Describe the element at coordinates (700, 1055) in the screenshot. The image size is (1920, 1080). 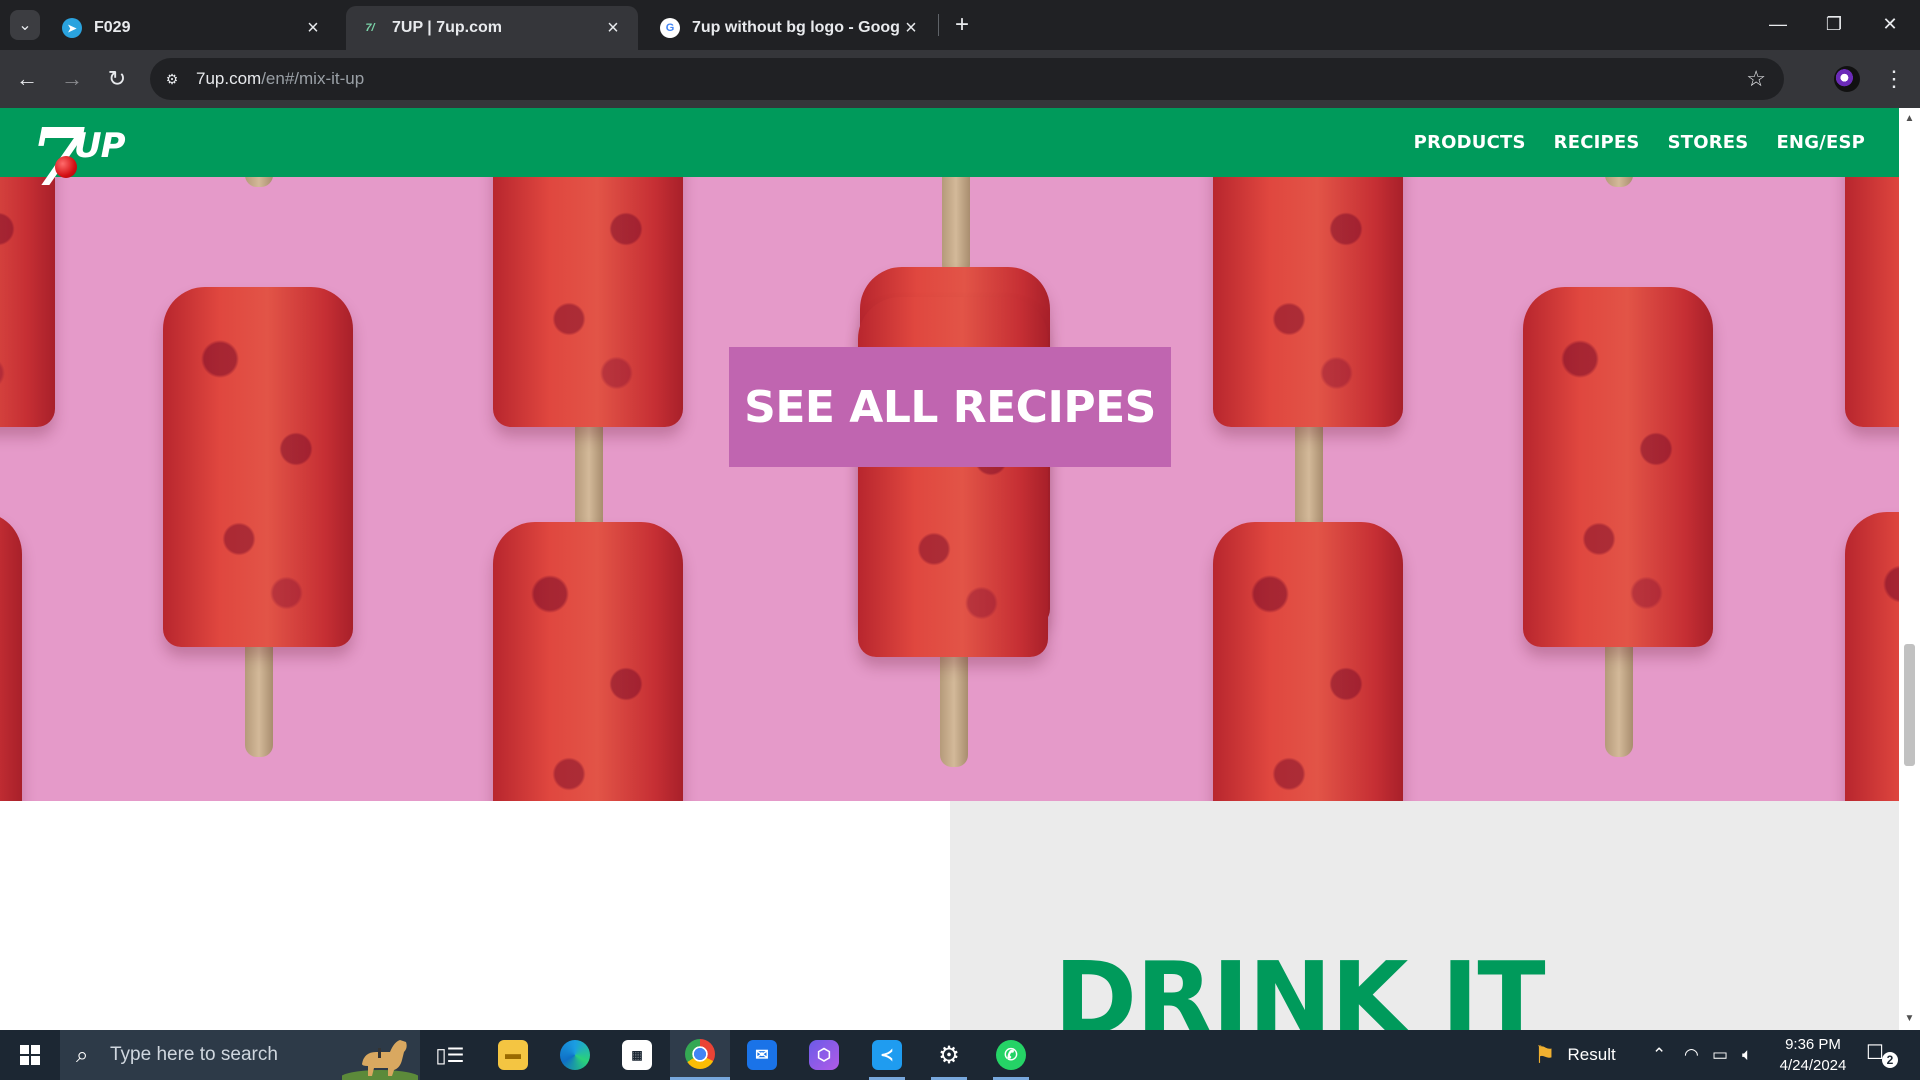
I see `chrome-icon` at that location.